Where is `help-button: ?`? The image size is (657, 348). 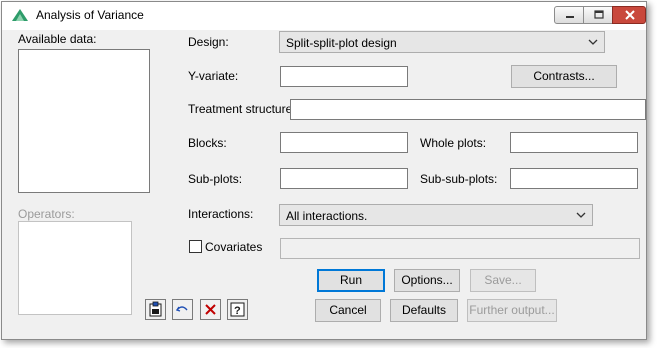 help-button: ? is located at coordinates (237, 309).